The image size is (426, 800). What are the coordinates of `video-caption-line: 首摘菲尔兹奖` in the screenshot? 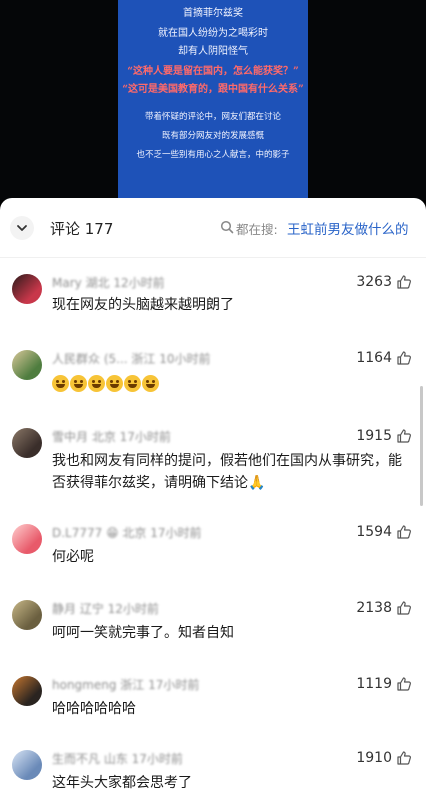 It's located at (213, 13).